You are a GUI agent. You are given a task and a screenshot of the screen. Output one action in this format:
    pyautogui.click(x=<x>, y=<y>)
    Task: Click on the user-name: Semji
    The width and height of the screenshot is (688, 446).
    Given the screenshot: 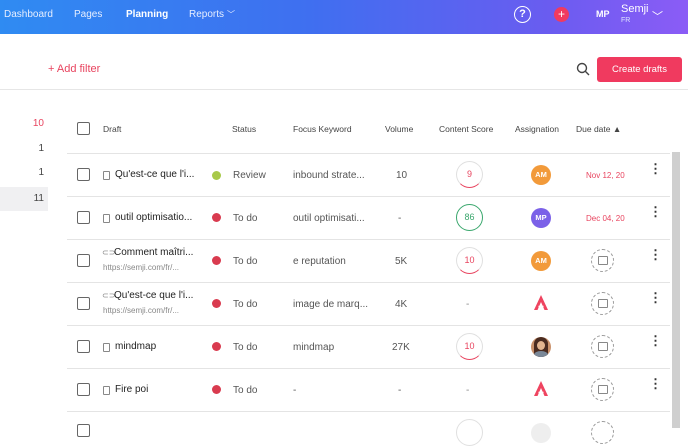 What is the action you would take?
    pyautogui.click(x=635, y=9)
    